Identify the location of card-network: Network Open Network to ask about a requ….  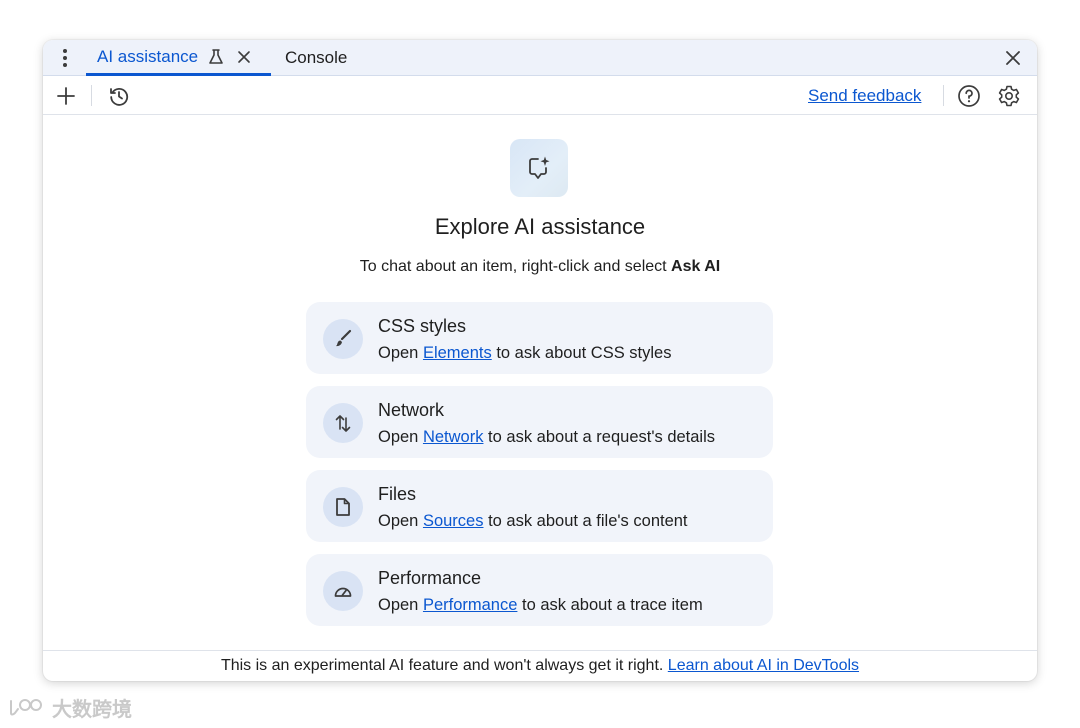
(539, 422).